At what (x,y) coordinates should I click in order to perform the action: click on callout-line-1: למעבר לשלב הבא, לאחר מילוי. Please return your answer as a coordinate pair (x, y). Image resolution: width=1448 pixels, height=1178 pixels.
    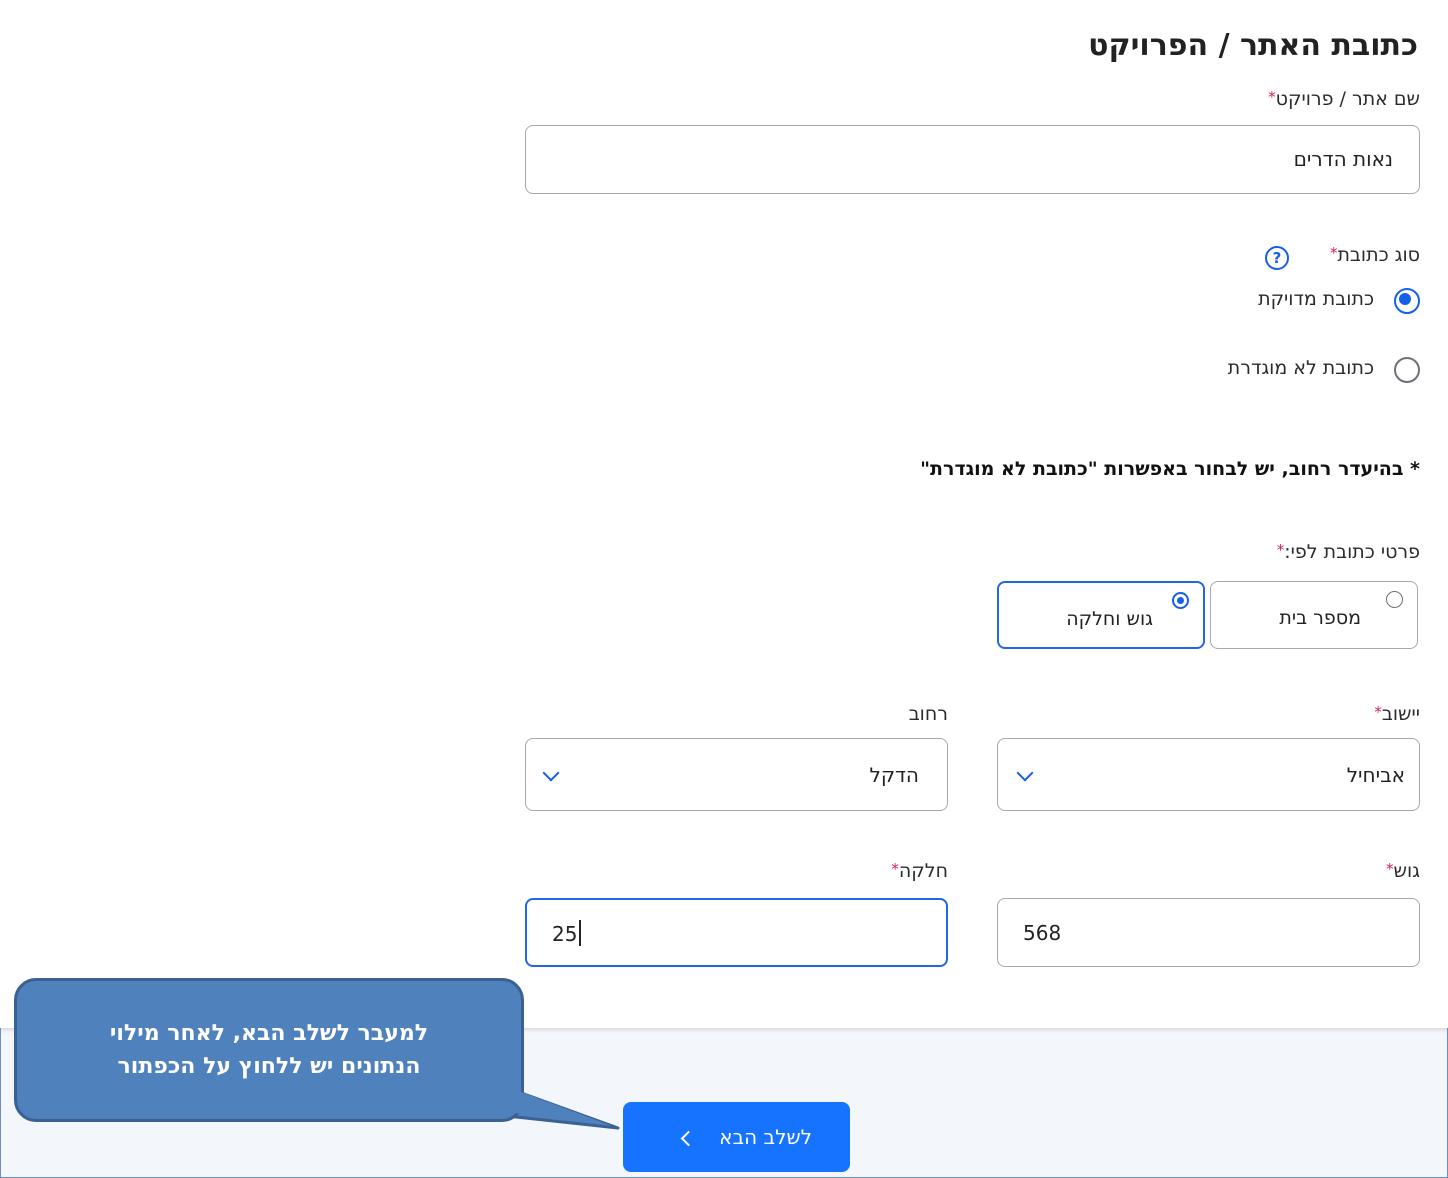
    Looking at the image, I should click on (269, 1033).